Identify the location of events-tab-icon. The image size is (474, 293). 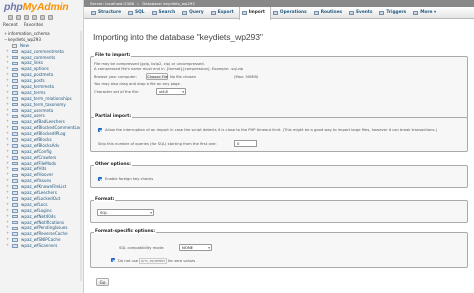
(352, 13).